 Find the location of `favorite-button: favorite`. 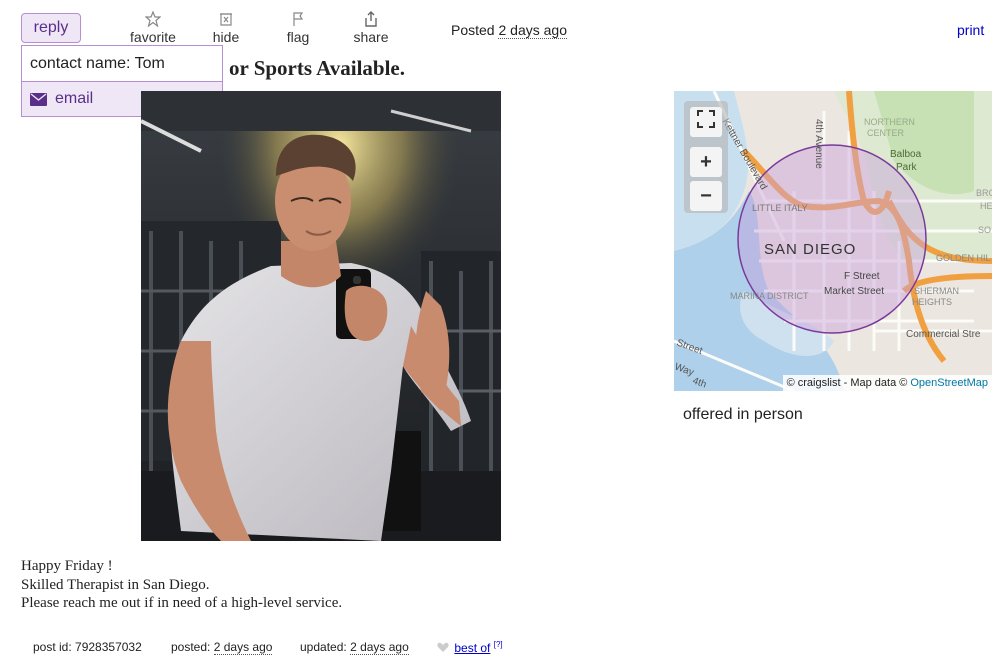

favorite-button: favorite is located at coordinates (153, 27).